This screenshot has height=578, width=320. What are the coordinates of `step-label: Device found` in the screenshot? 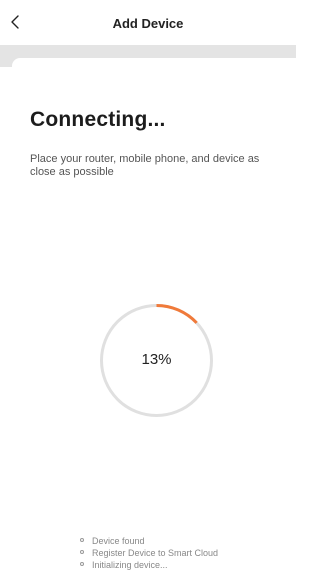 It's located at (118, 541).